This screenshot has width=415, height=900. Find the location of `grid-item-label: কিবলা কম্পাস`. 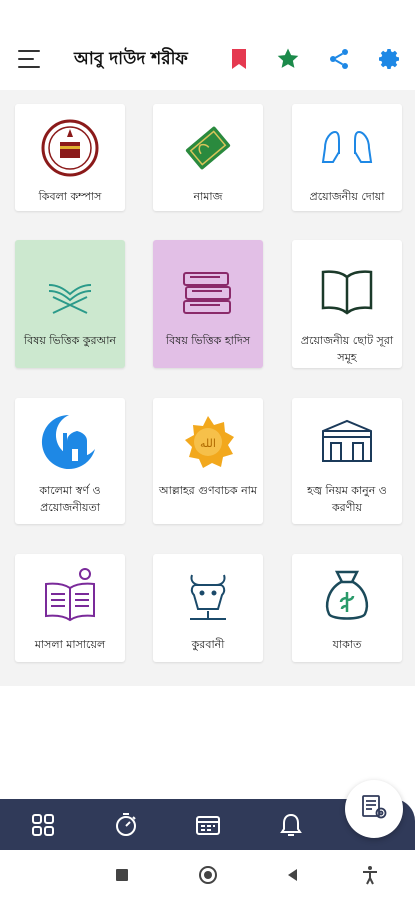

grid-item-label: কিবলা কম্পাস is located at coordinates (70, 196).